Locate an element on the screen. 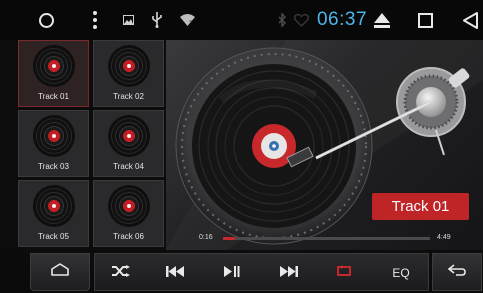 The height and width of the screenshot is (293, 483). next-icon is located at coordinates (289, 273).